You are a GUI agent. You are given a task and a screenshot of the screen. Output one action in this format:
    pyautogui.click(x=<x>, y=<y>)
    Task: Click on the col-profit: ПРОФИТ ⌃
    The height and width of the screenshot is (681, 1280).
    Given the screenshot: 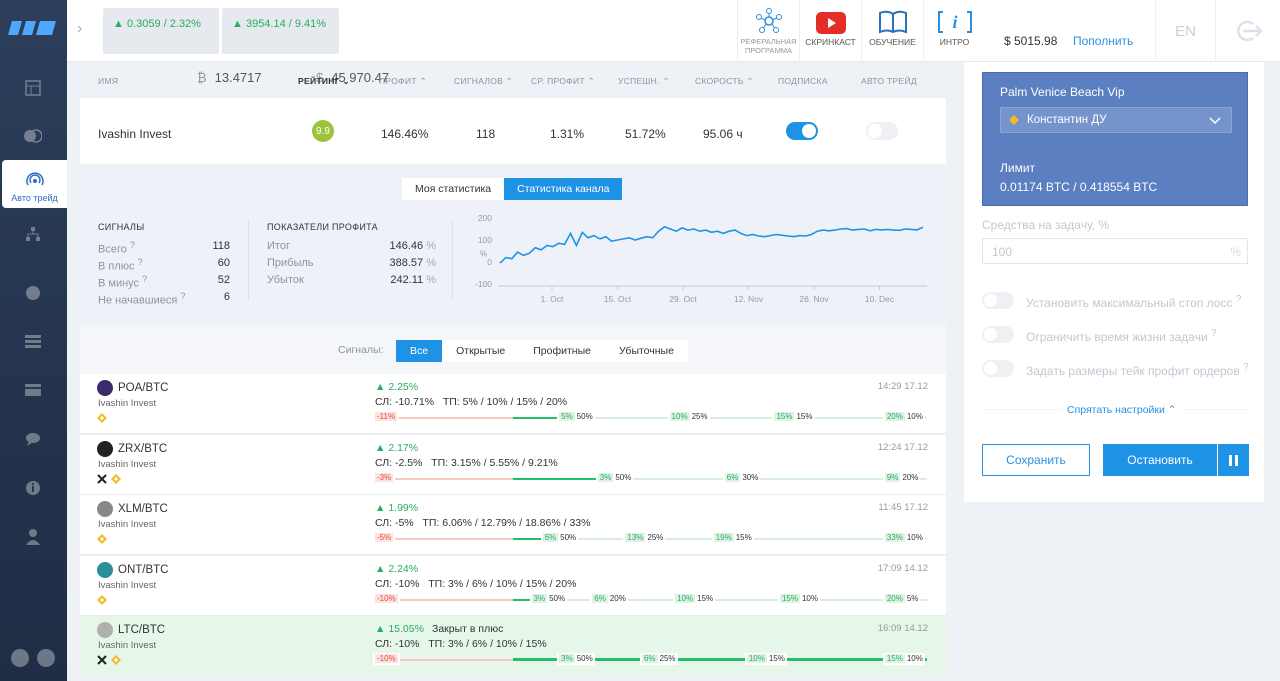 What is the action you would take?
    pyautogui.click(x=403, y=81)
    